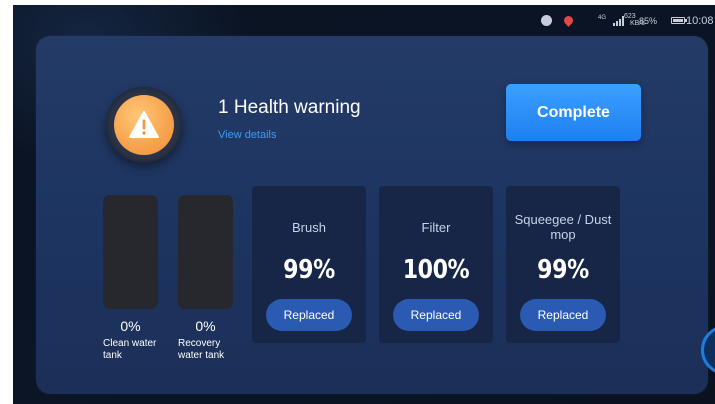 The width and height of the screenshot is (715, 404). What do you see at coordinates (700, 21) in the screenshot?
I see `status-time: 10:08` at bounding box center [700, 21].